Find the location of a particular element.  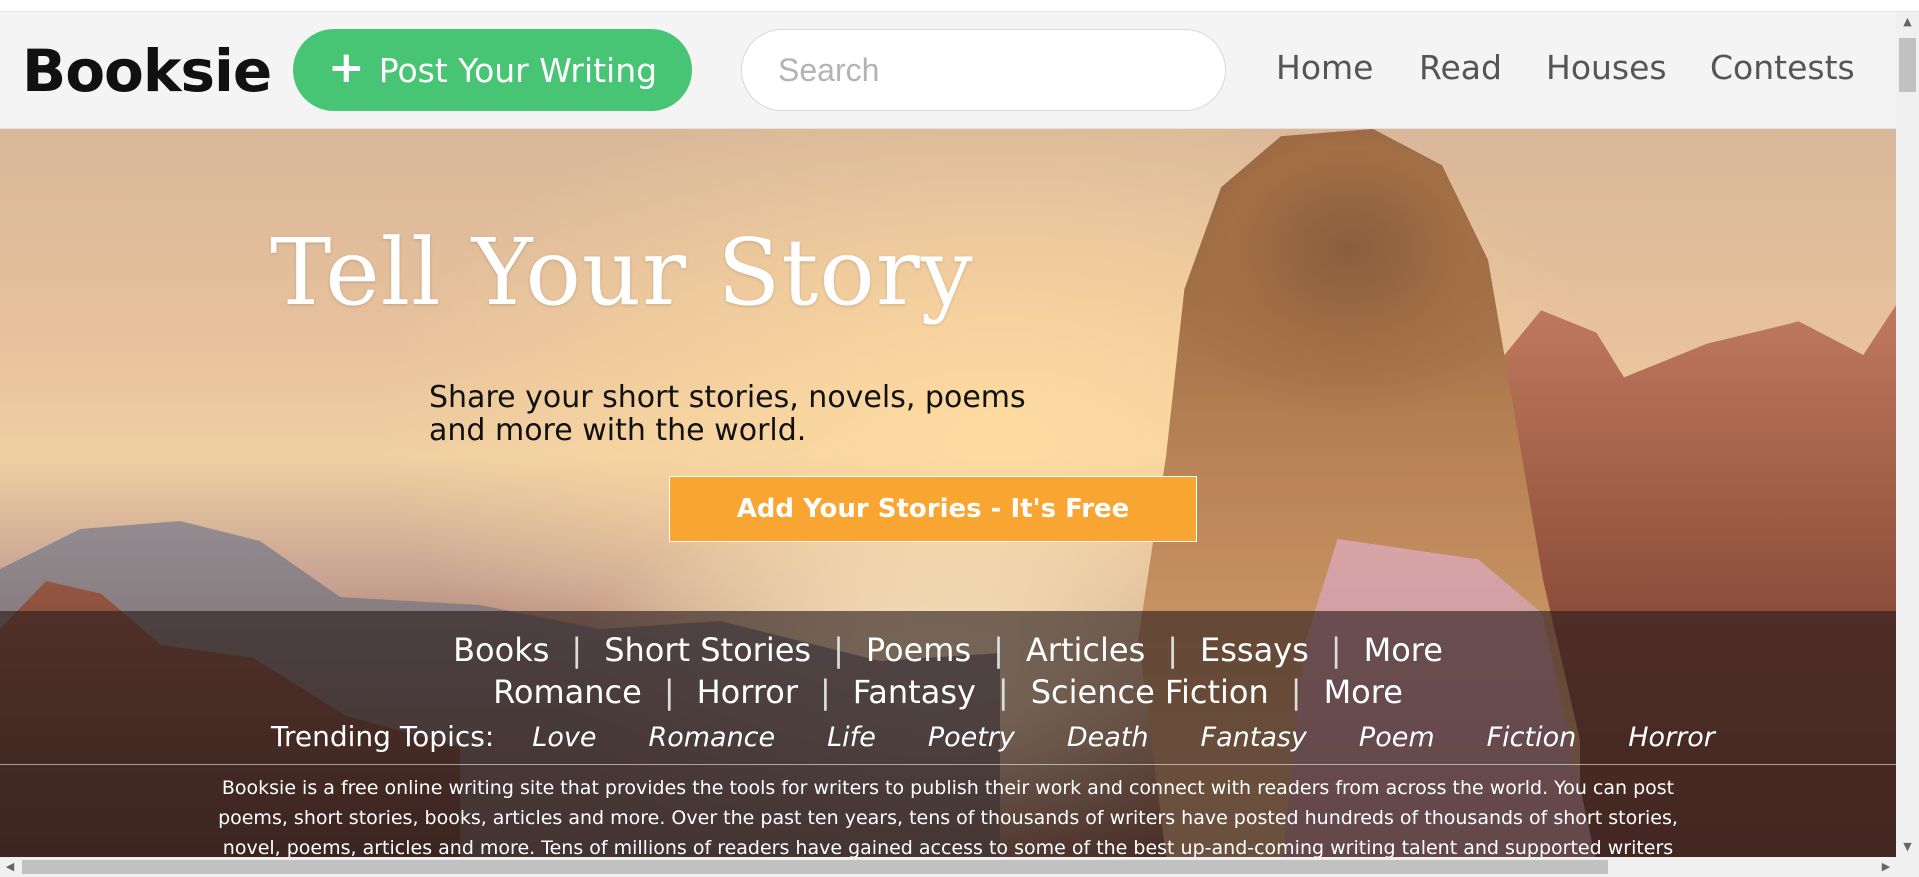

trending-topic-death: Death is located at coordinates (1108, 737).